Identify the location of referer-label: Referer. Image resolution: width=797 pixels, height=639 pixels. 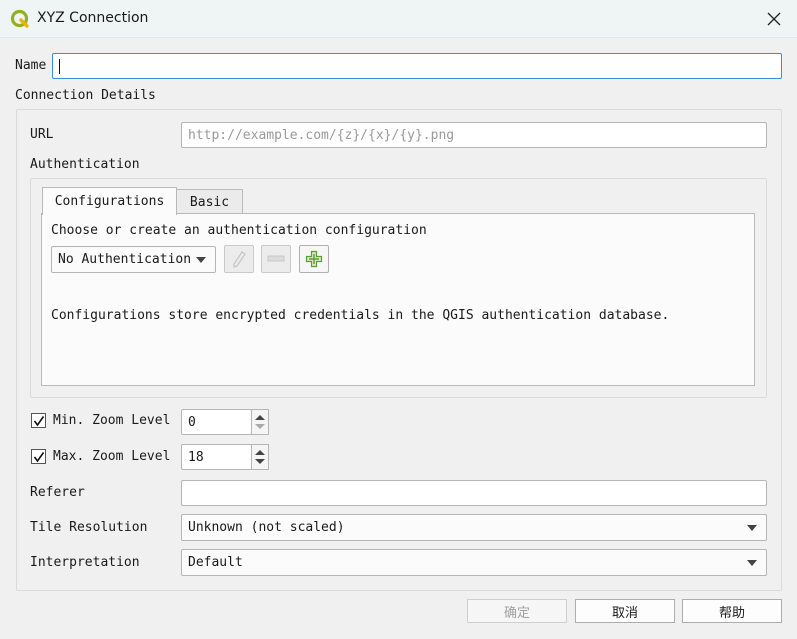
(57, 492).